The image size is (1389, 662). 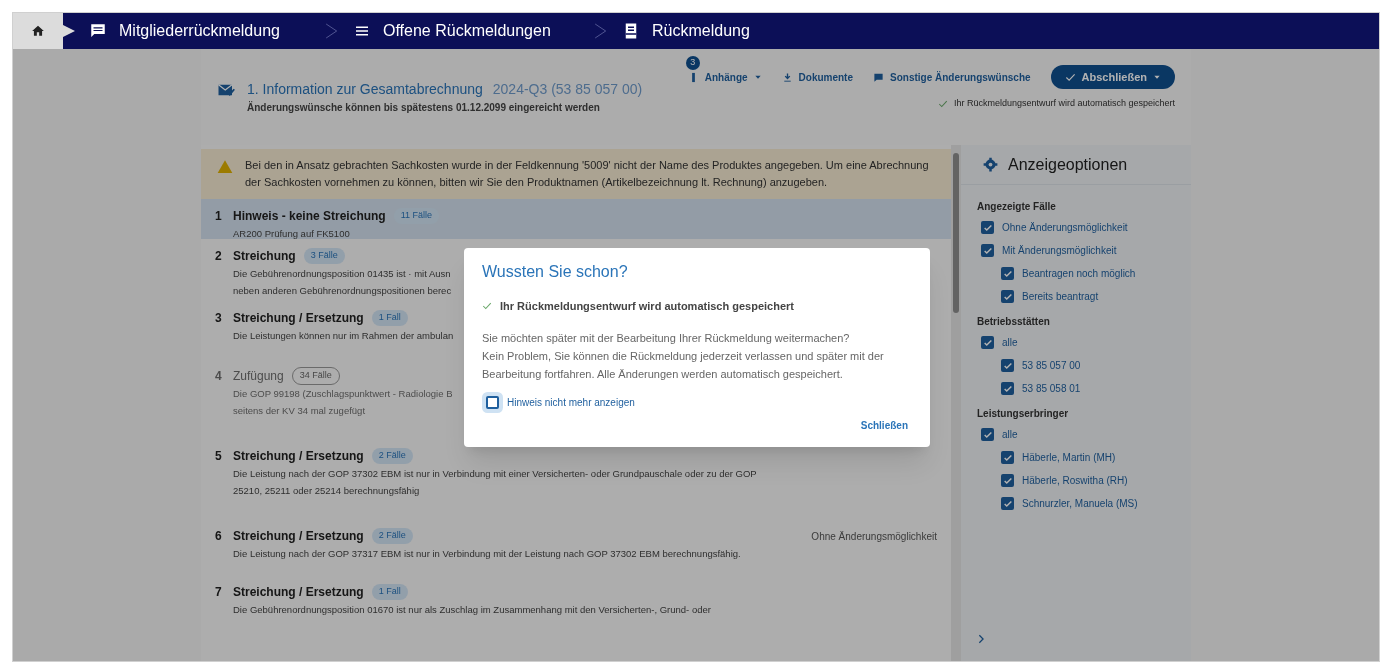 I want to click on row-number: 1, so click(x=219, y=216).